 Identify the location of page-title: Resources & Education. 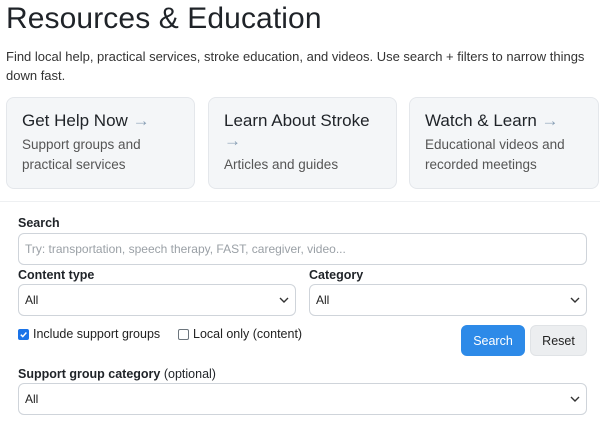
(164, 18).